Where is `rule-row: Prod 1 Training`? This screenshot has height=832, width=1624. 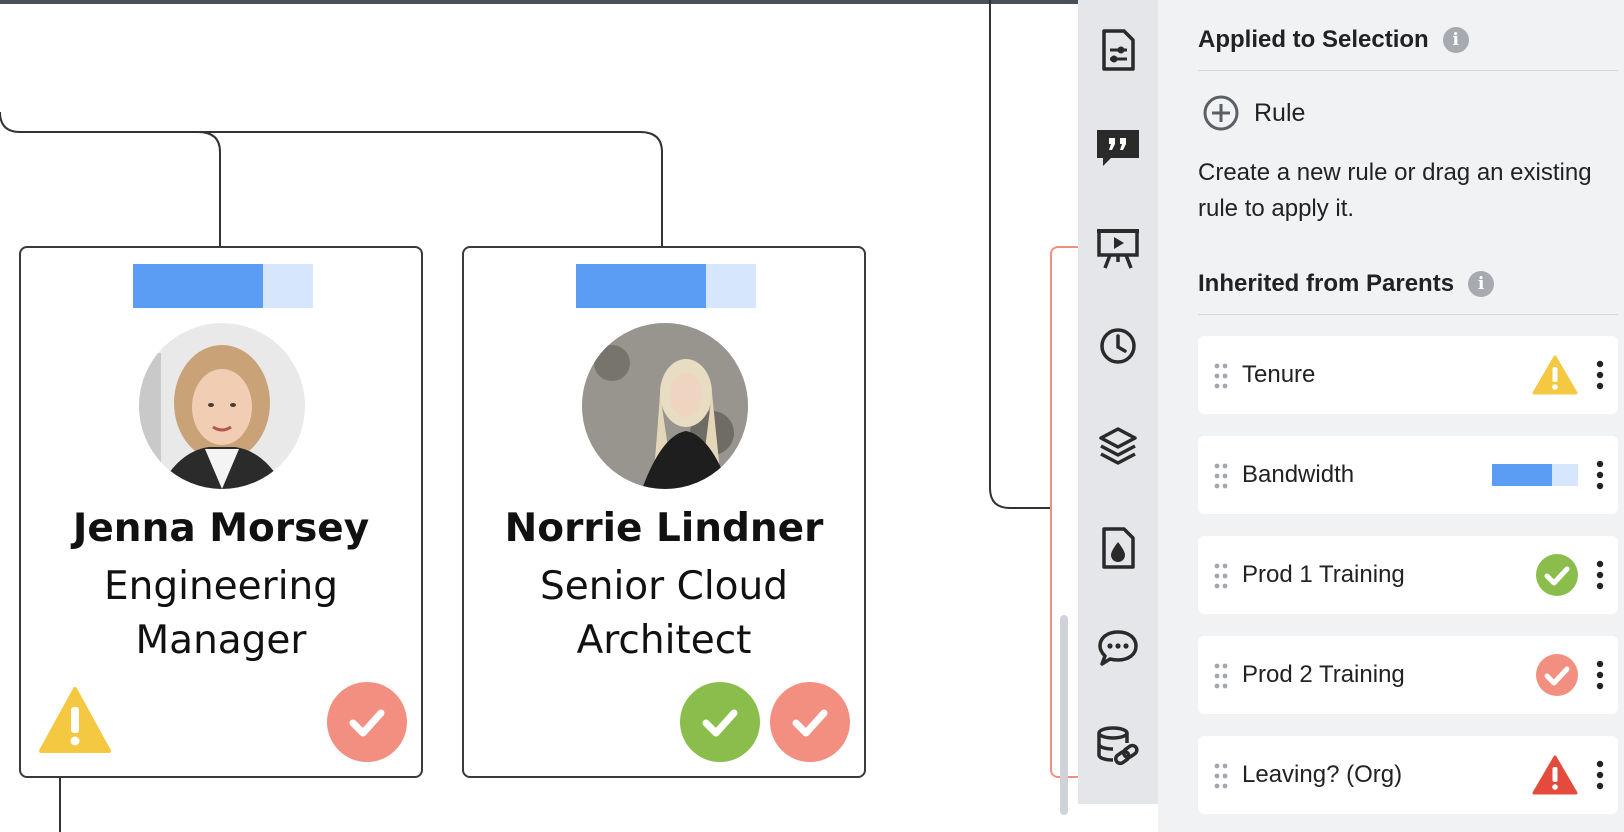
rule-row: Prod 1 Training is located at coordinates (1408, 575).